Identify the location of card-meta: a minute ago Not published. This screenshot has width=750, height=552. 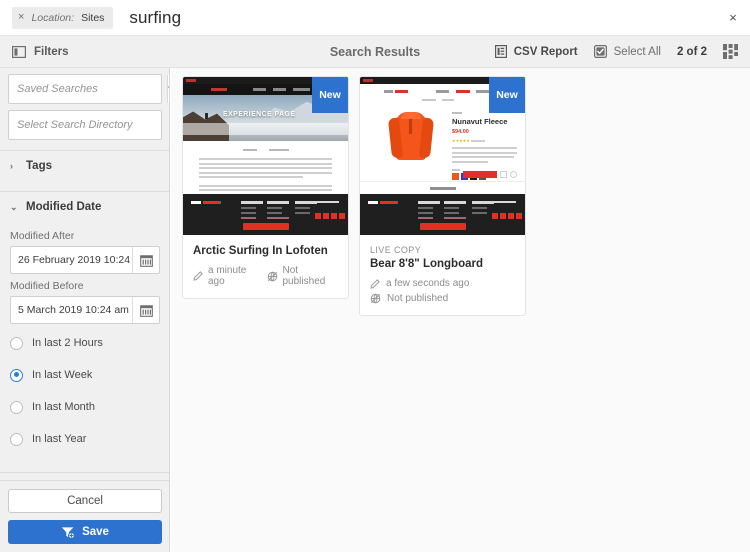
(265, 276).